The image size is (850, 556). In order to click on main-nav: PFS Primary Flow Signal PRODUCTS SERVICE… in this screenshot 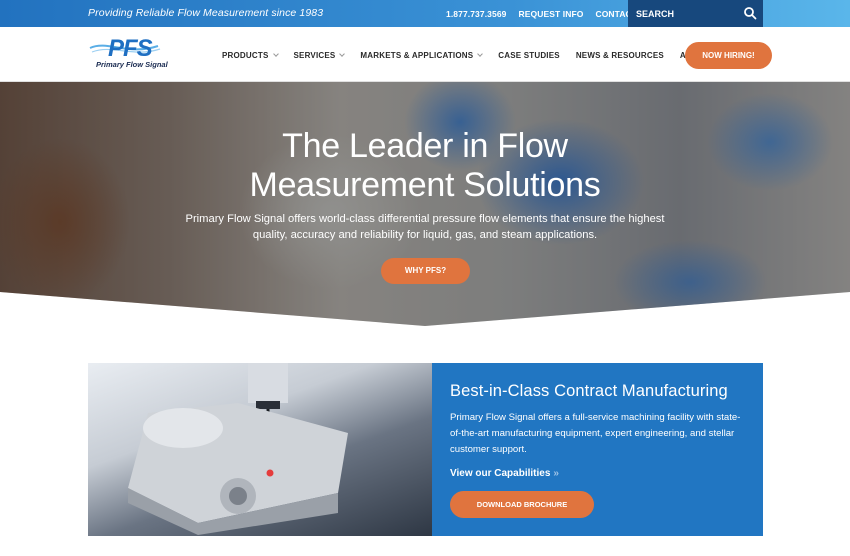, I will do `click(425, 54)`.